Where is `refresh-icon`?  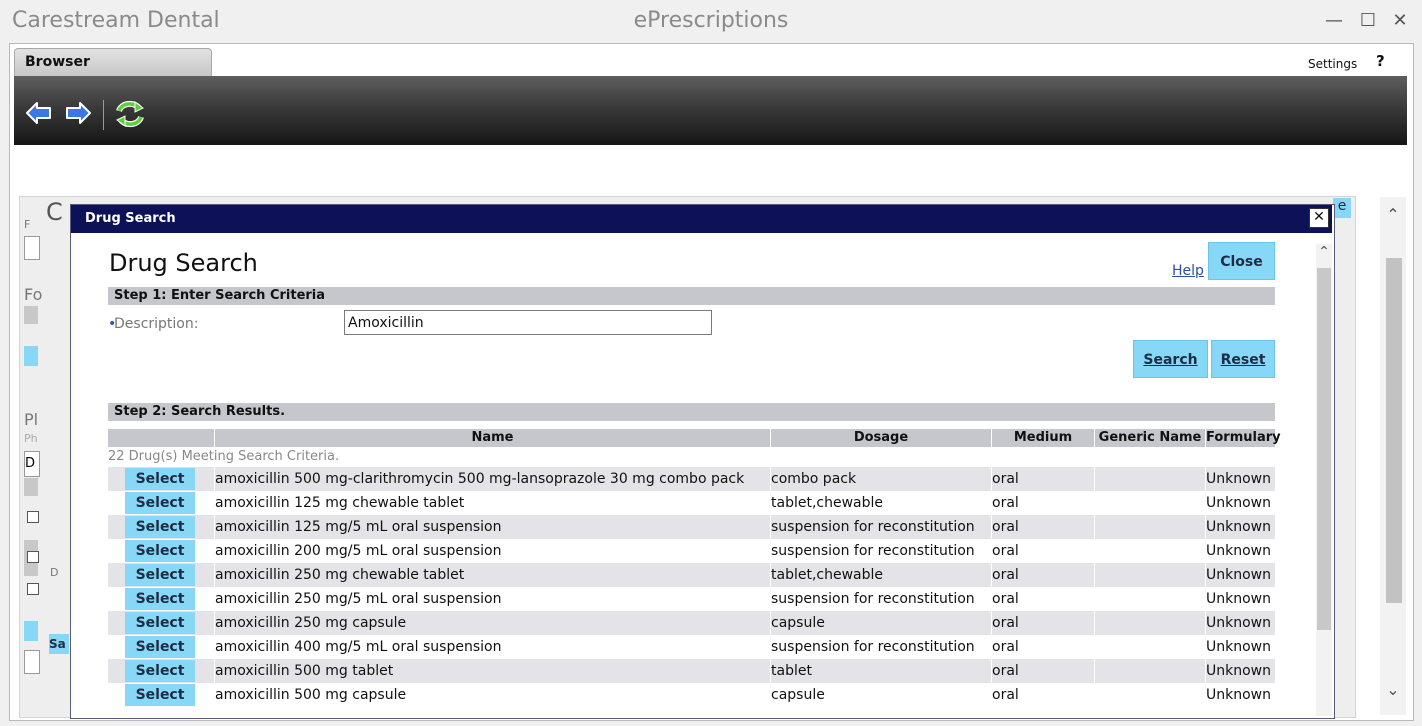
refresh-icon is located at coordinates (129, 113).